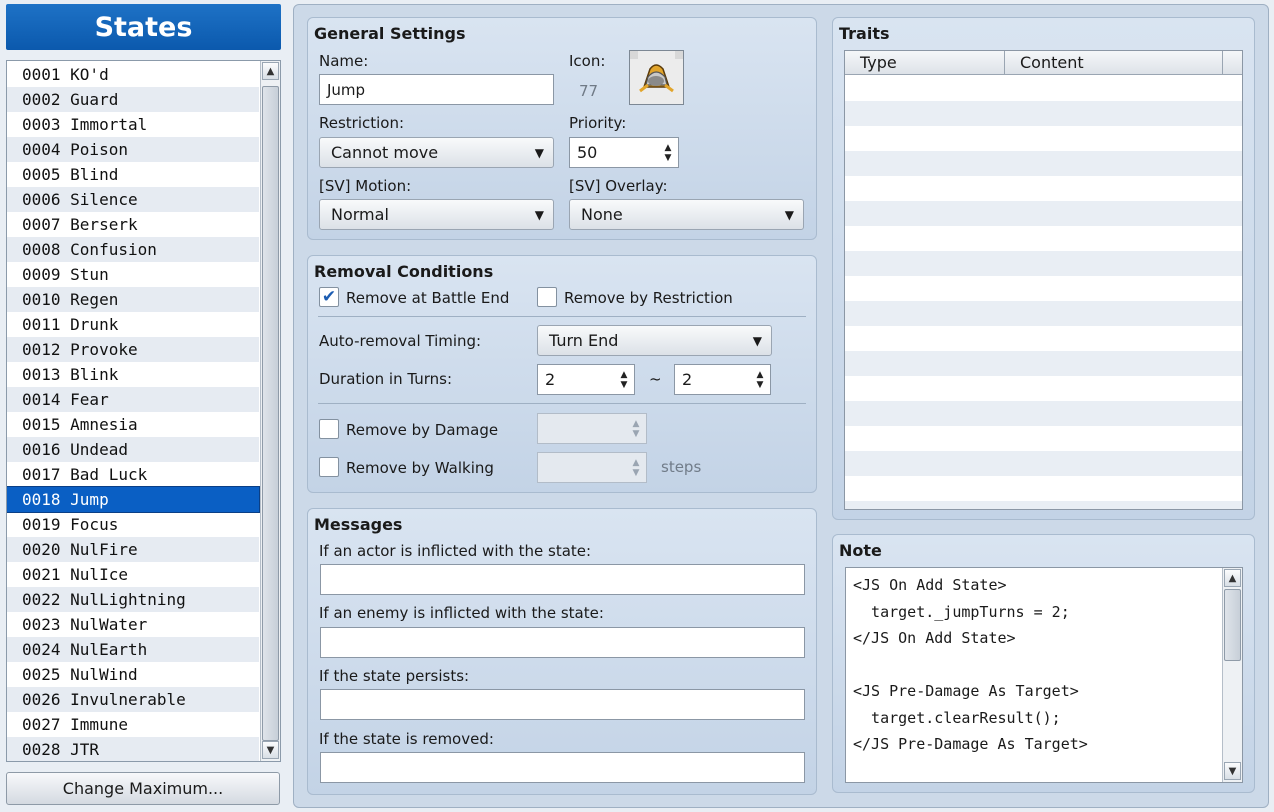 The image size is (1274, 812). I want to click on note-scrollbar: ▲ ▼, so click(1232, 675).